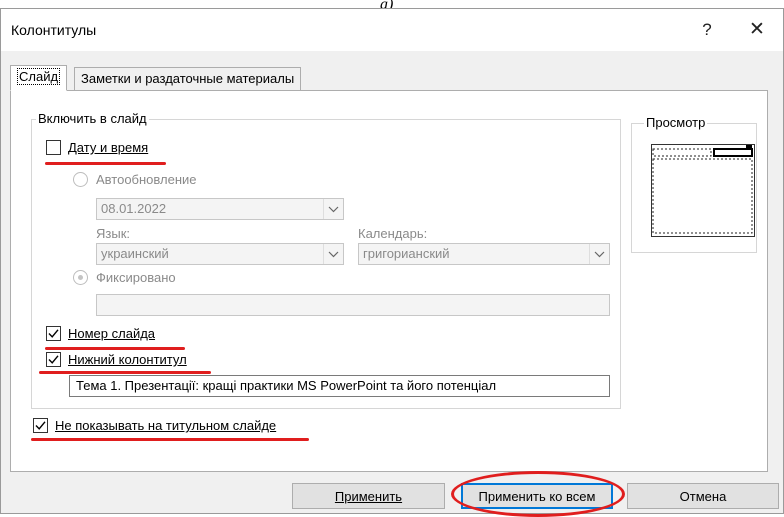 This screenshot has width=784, height=517. I want to click on language-label: Язык:, so click(113, 233).